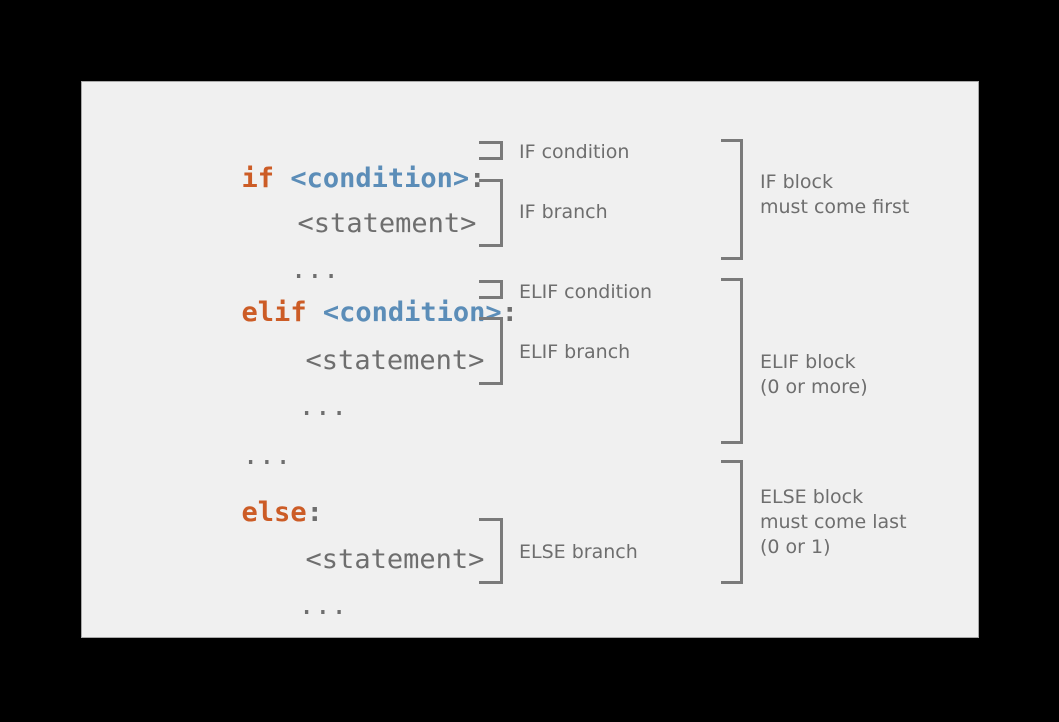  Describe the element at coordinates (814, 374) in the screenshot. I see `label-elif-block: ELIF block (0 or more)` at that location.